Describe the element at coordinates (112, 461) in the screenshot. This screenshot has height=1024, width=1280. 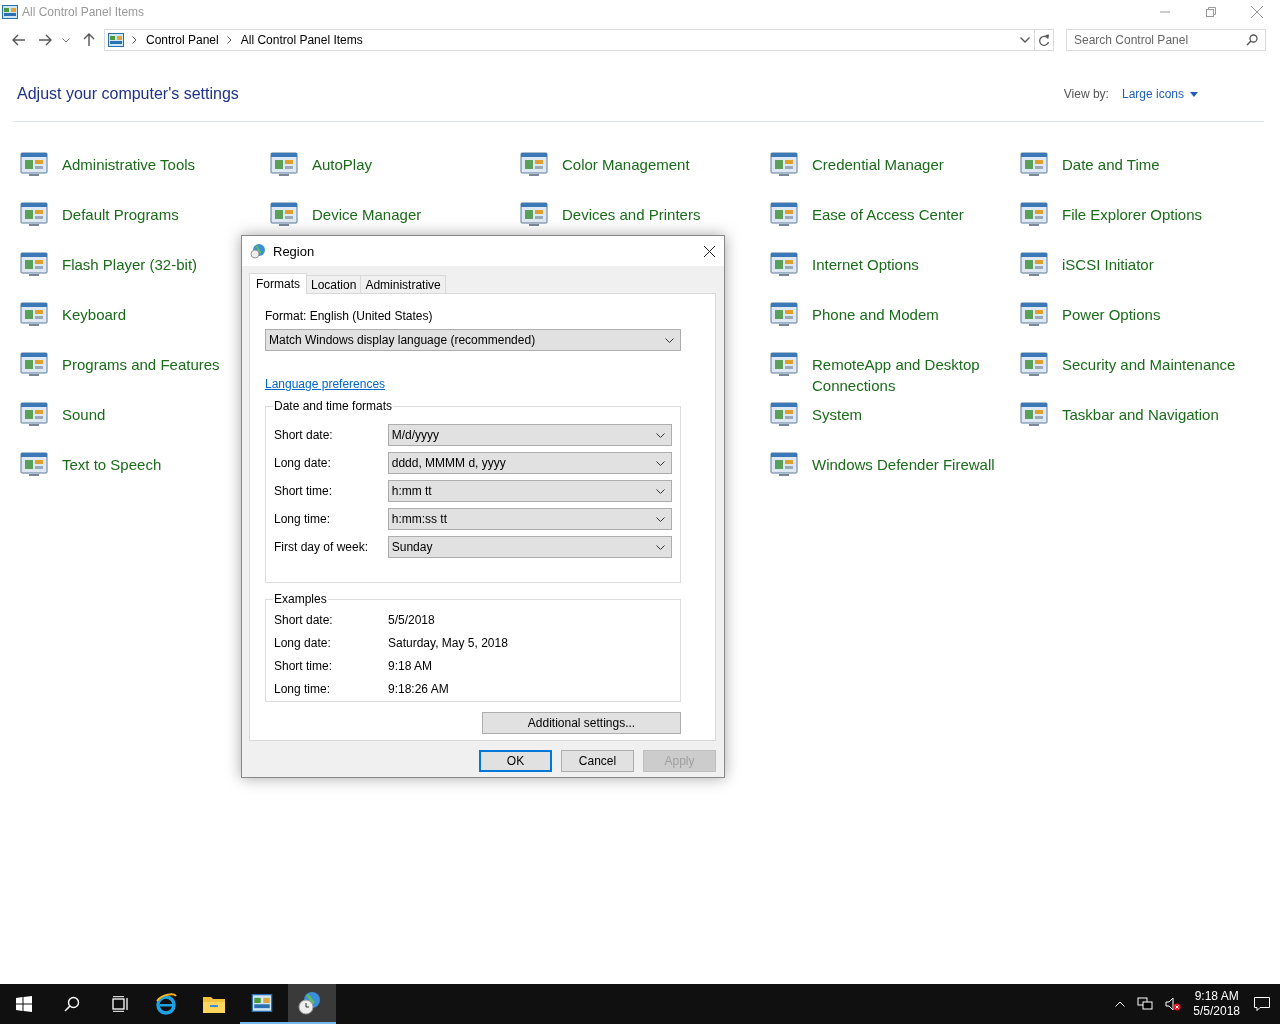
I see `control-panel-link: Text to Speech` at that location.